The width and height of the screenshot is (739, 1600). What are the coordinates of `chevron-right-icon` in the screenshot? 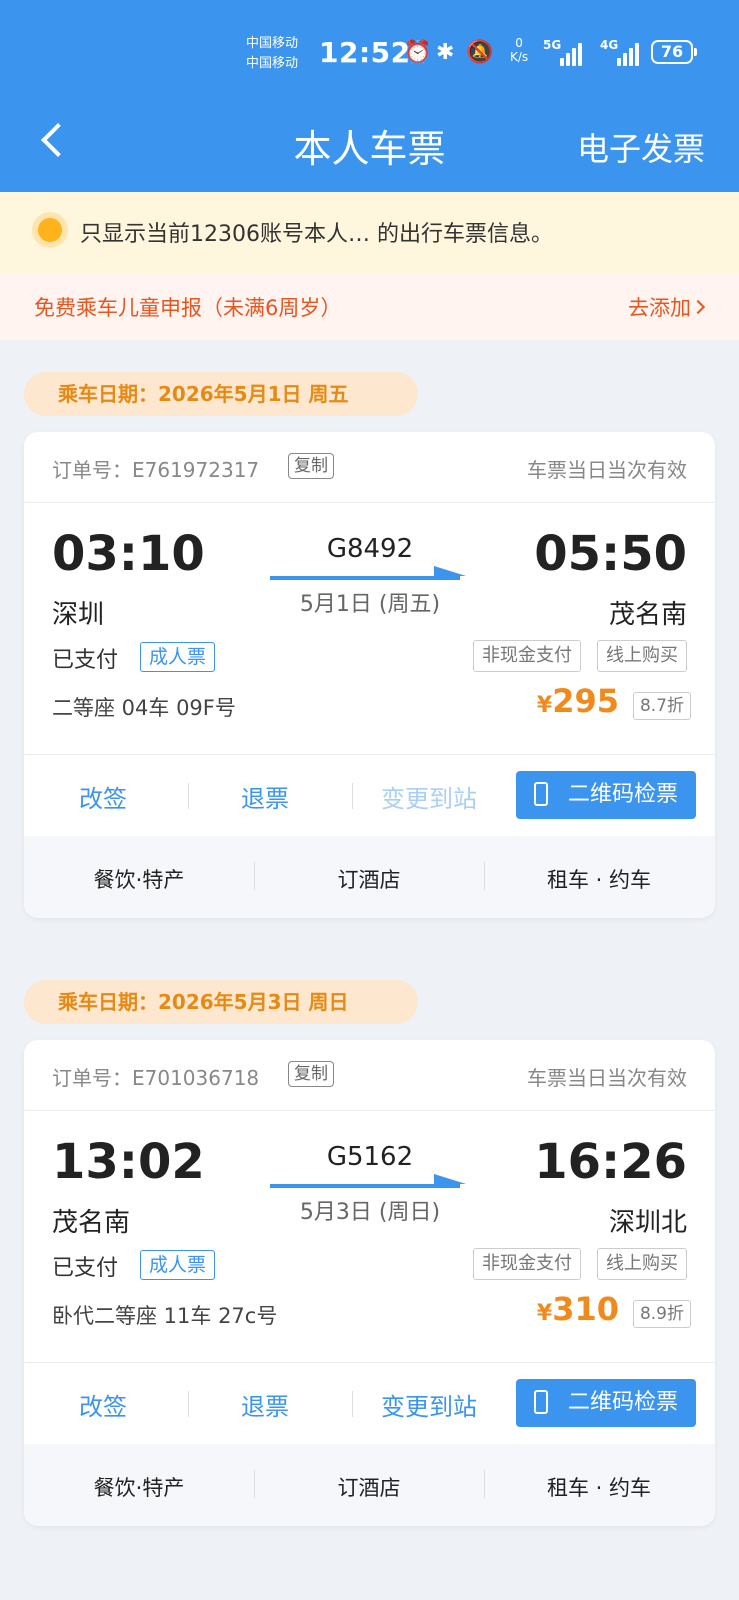 It's located at (698, 307).